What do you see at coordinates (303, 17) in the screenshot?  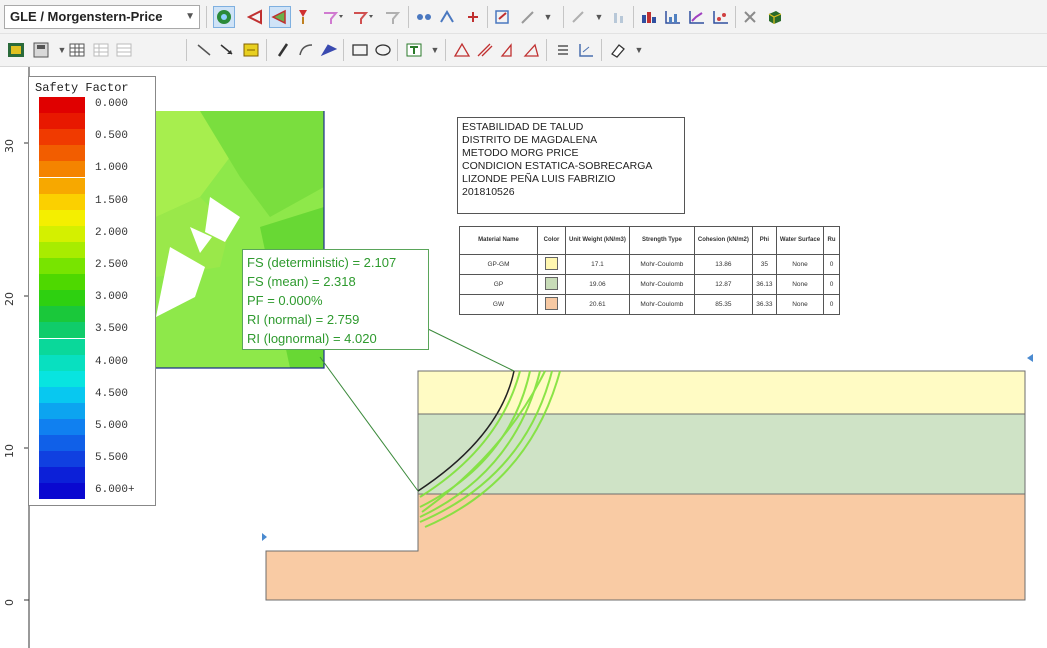 I see `probability-icon` at bounding box center [303, 17].